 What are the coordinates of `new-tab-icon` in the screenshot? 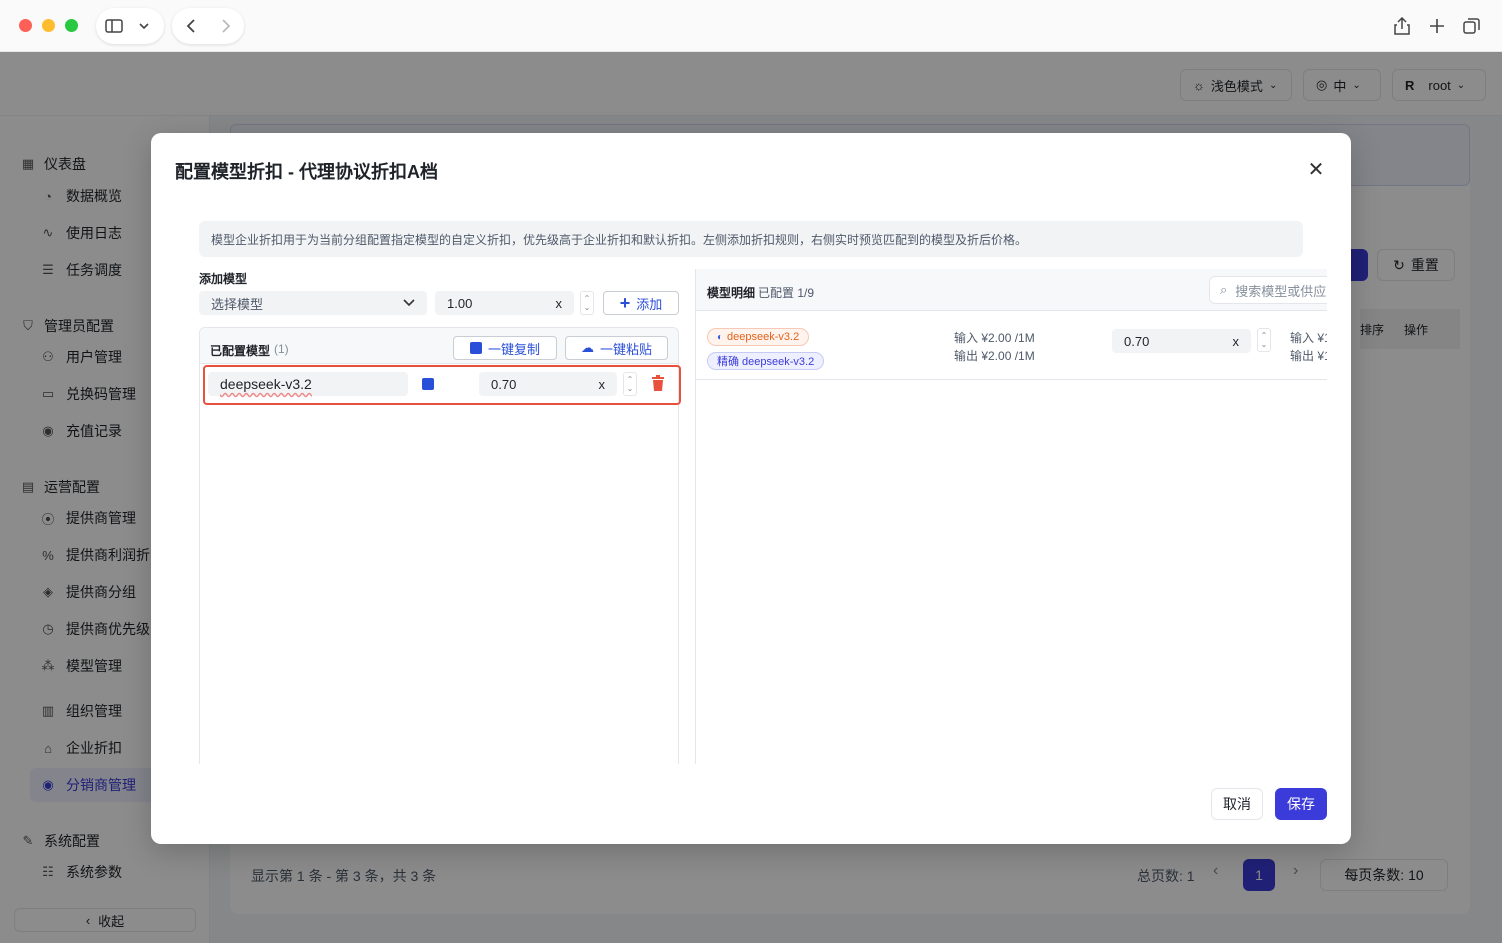 It's located at (1437, 26).